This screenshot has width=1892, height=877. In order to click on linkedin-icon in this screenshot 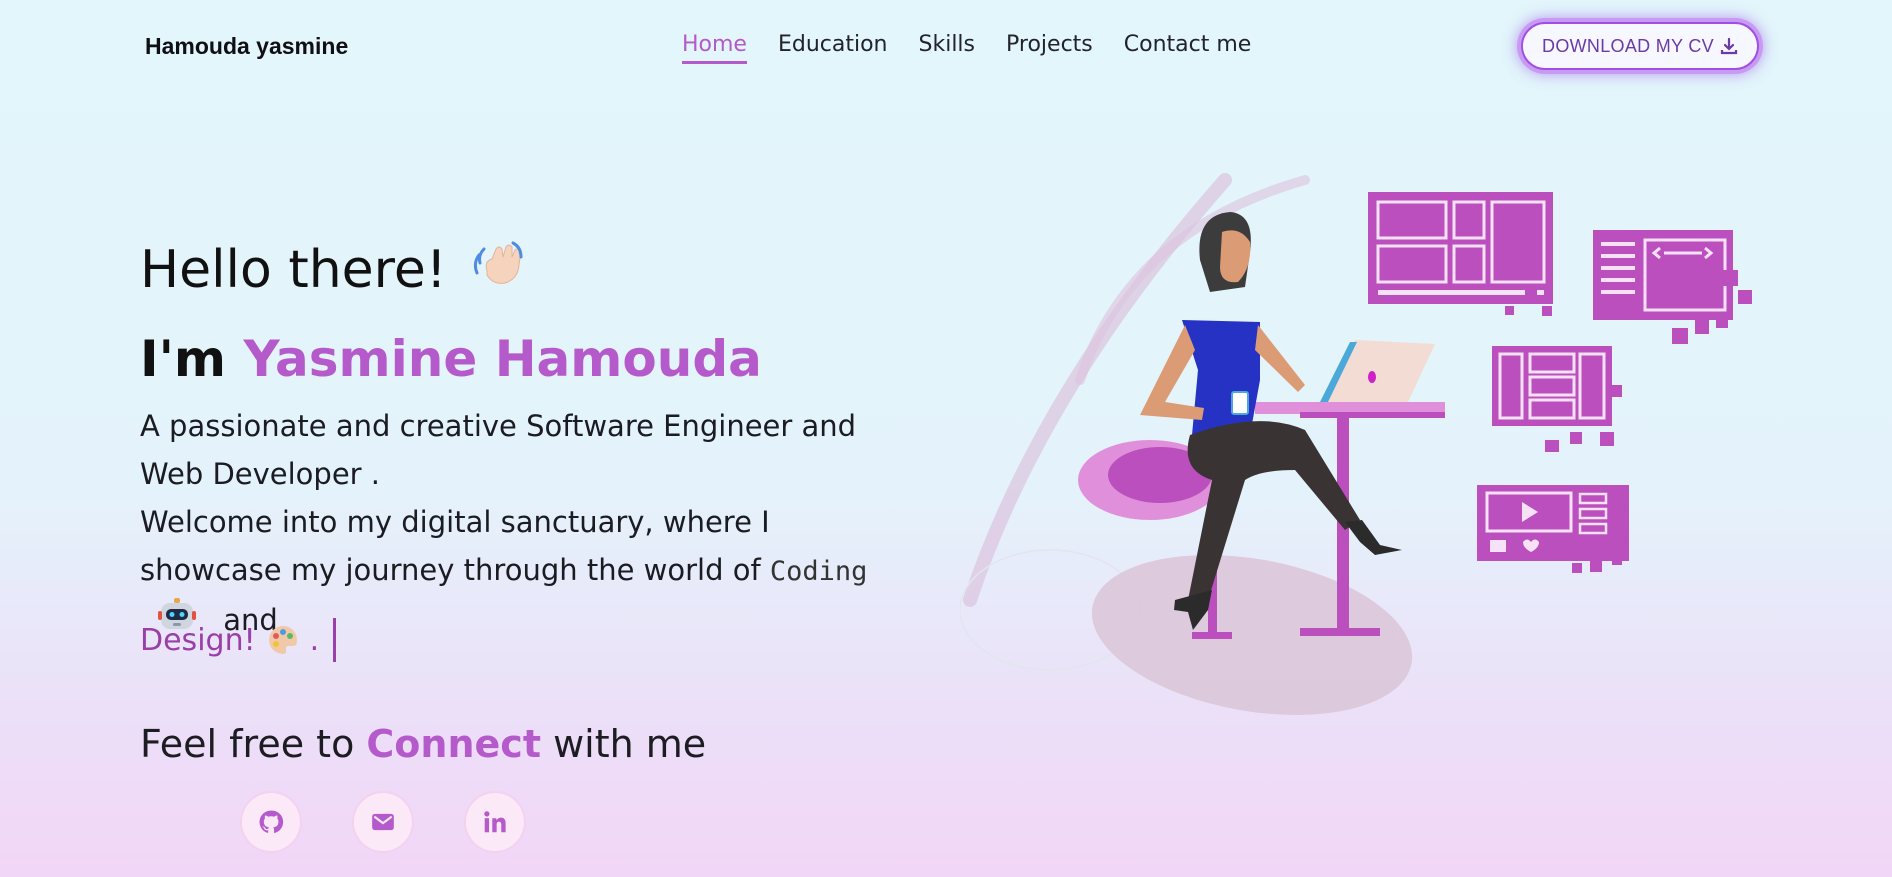, I will do `click(495, 822)`.